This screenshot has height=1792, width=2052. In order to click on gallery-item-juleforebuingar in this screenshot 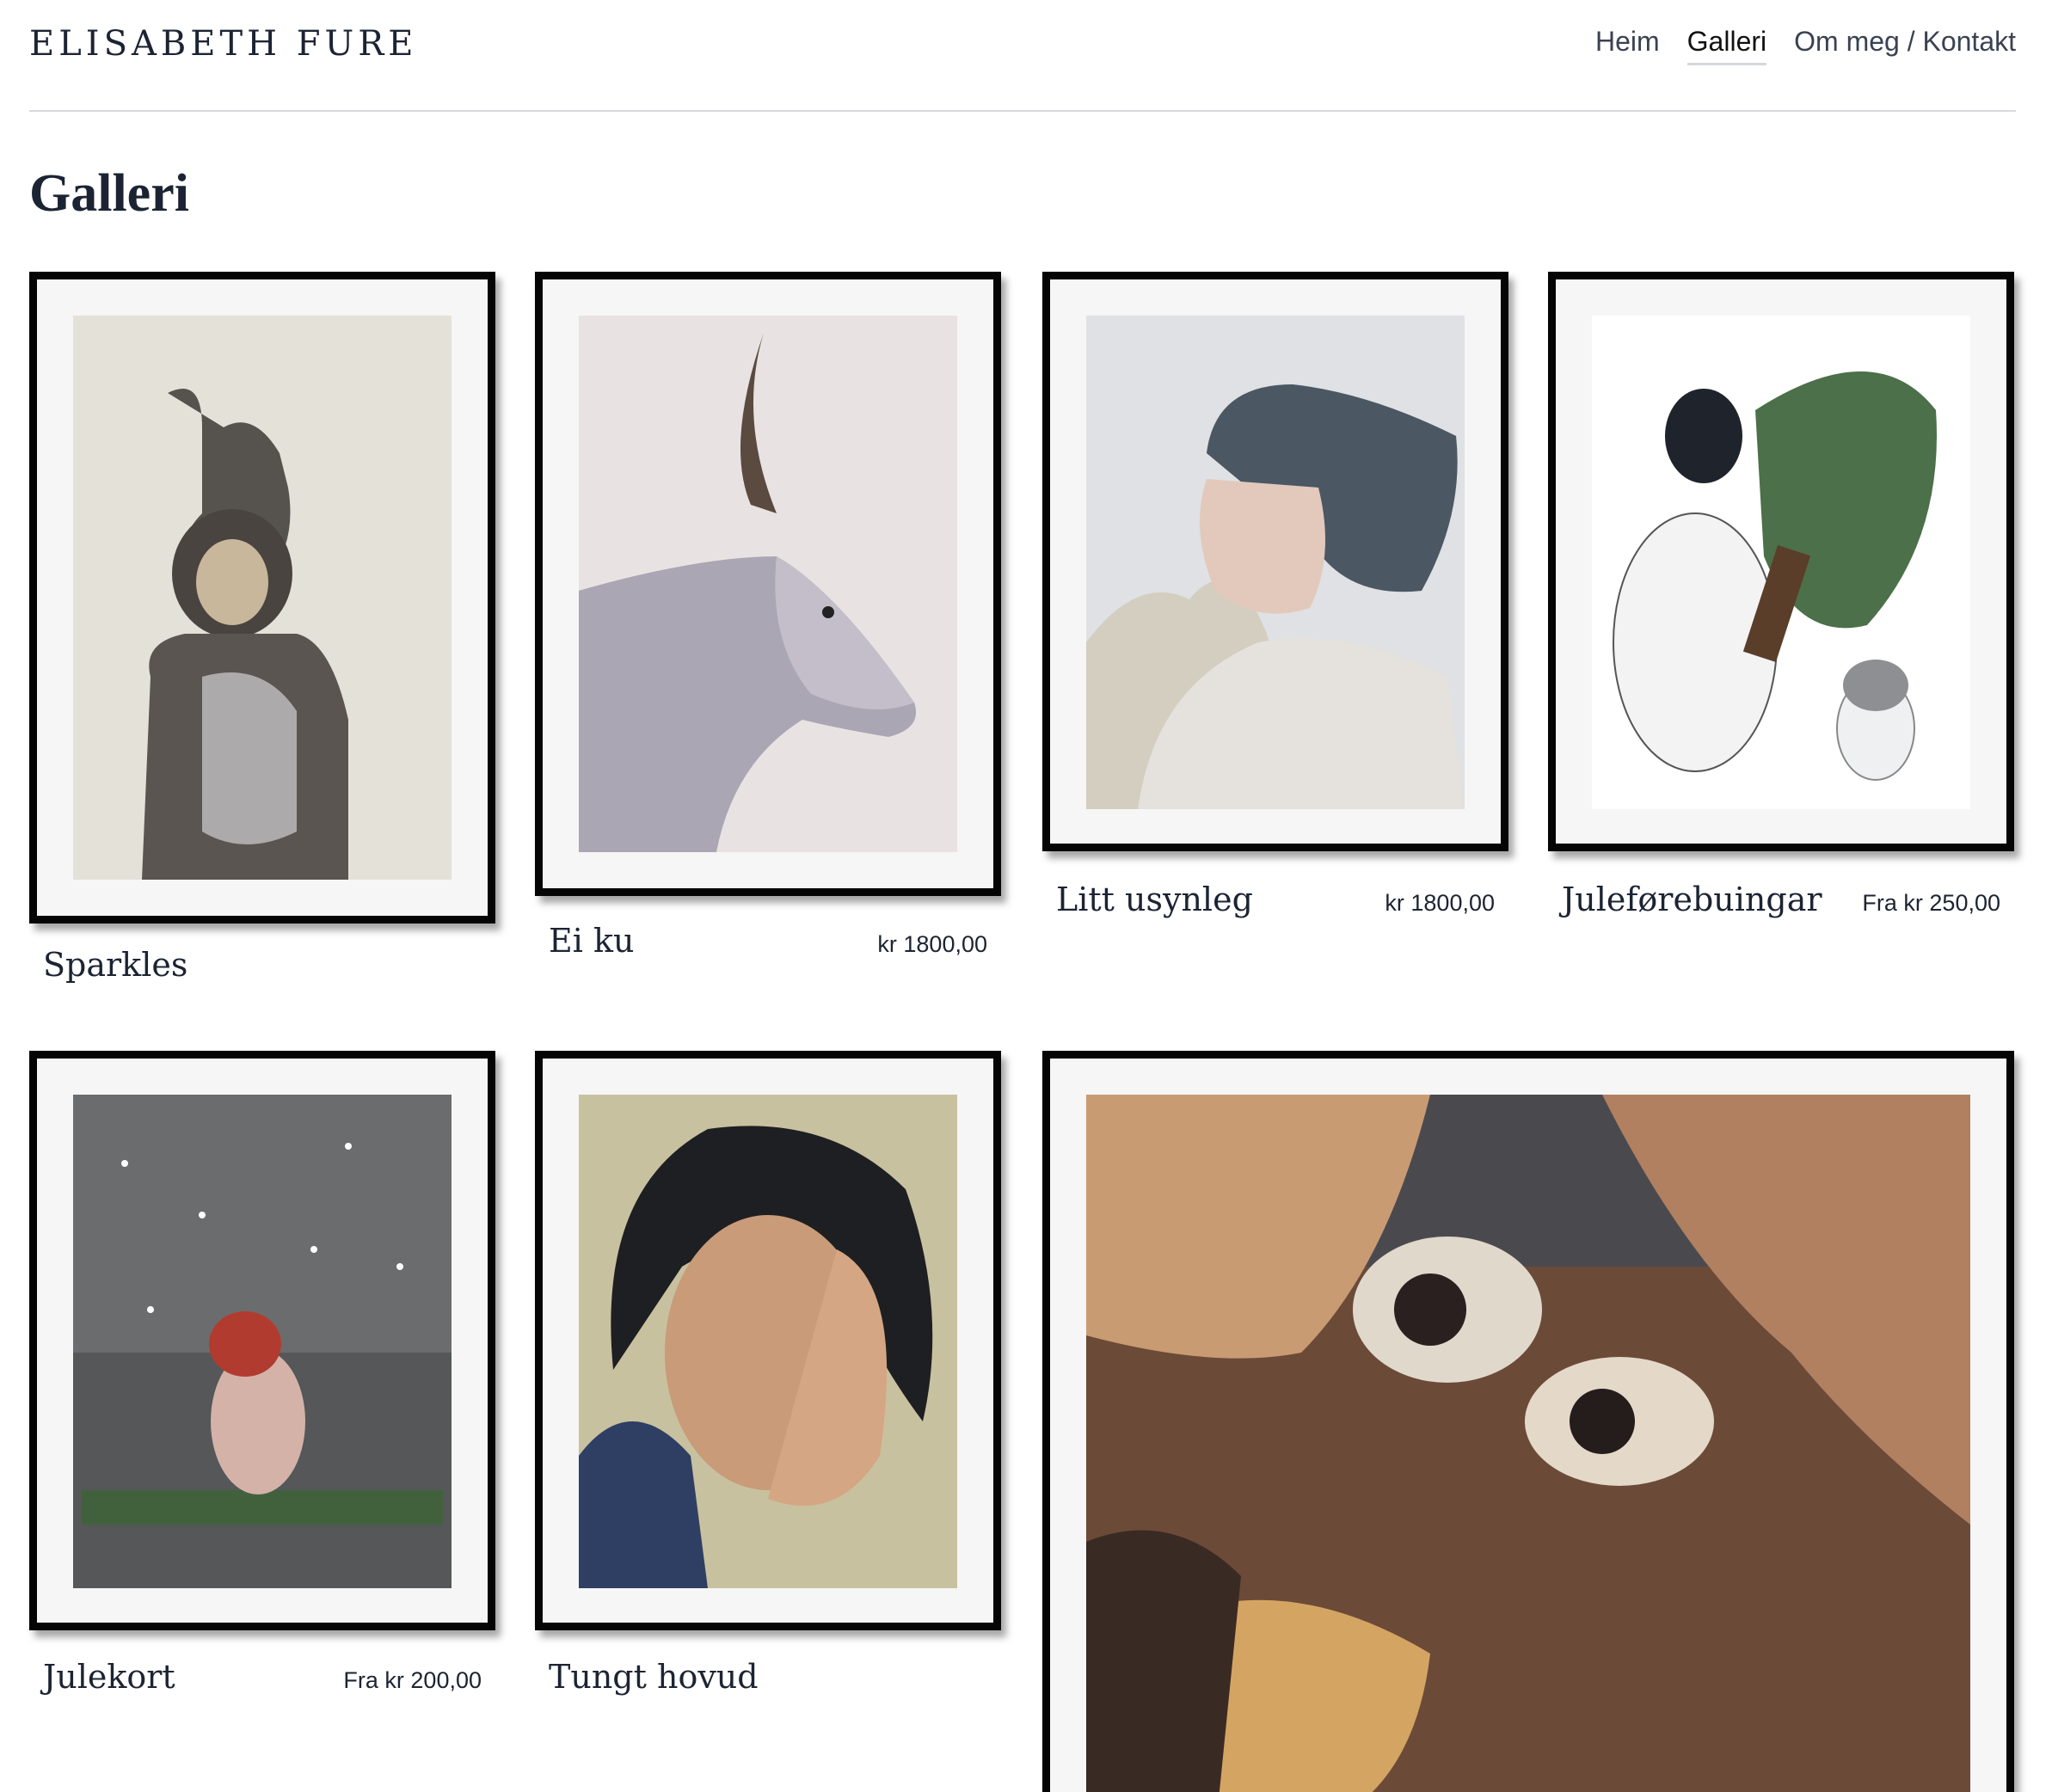, I will do `click(1781, 561)`.